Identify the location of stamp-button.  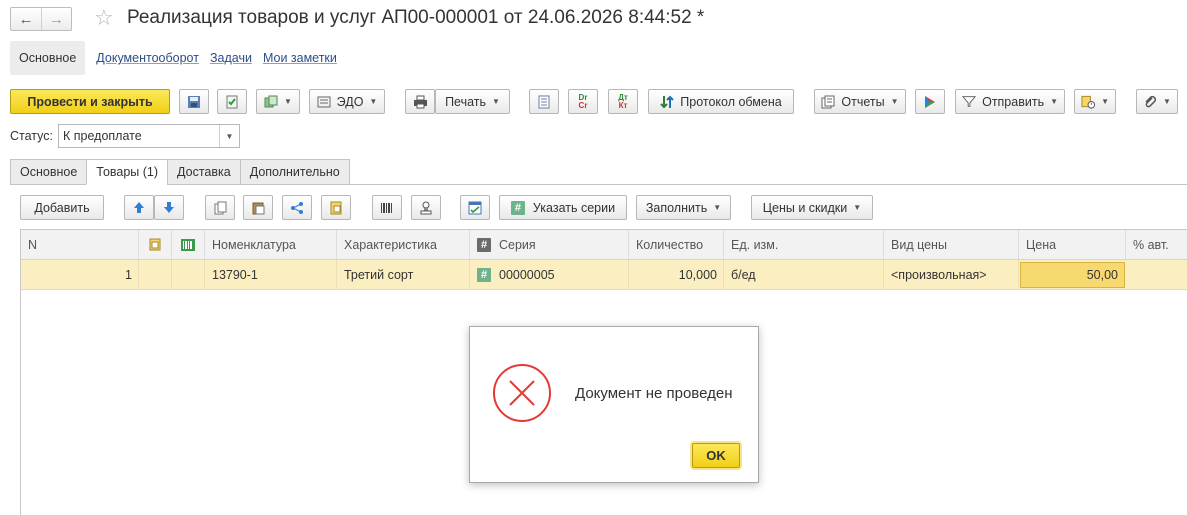
(426, 207).